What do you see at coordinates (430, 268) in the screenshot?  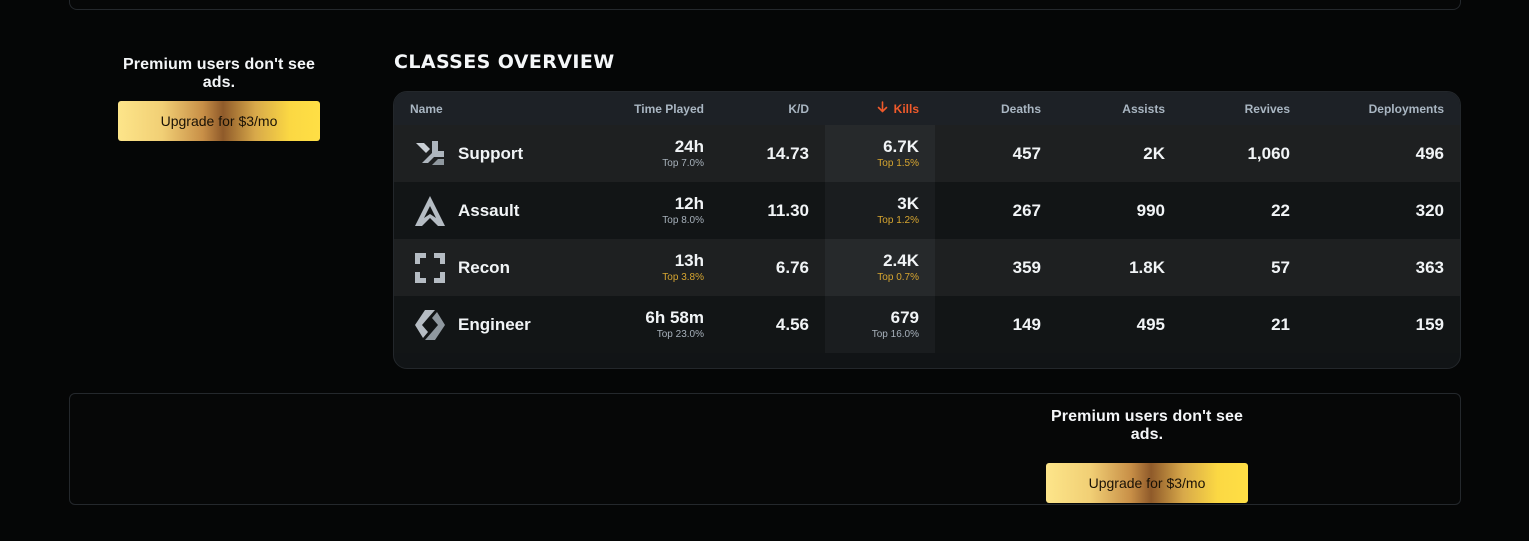 I see `recon-class-icon` at bounding box center [430, 268].